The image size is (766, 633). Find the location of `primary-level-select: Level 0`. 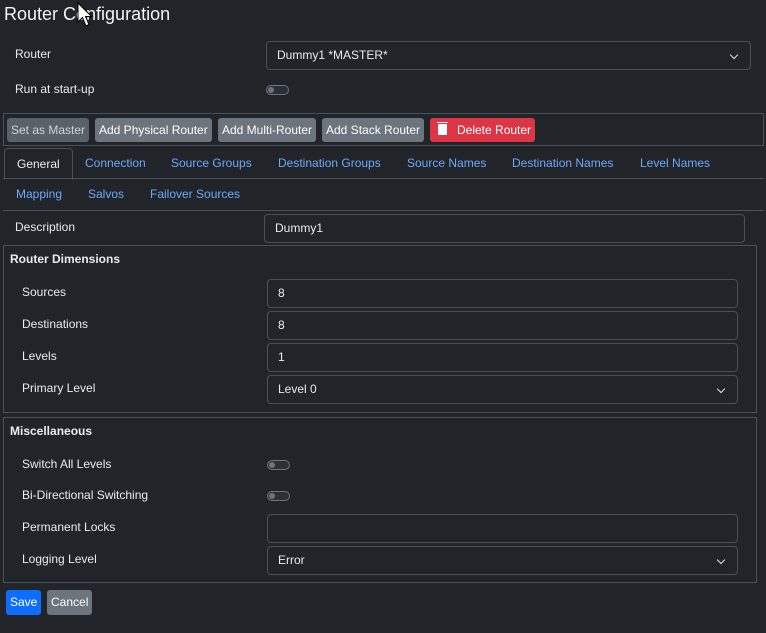

primary-level-select: Level 0 is located at coordinates (502, 389).